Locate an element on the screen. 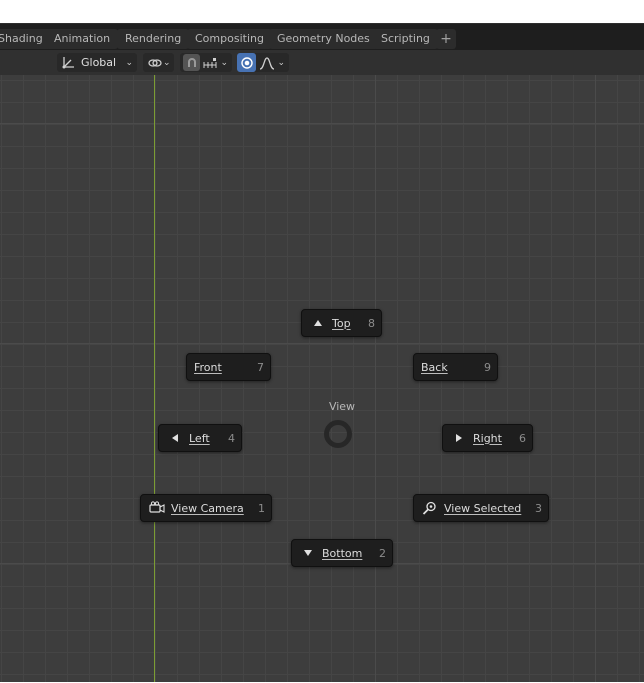  plus-icon: + is located at coordinates (446, 39).